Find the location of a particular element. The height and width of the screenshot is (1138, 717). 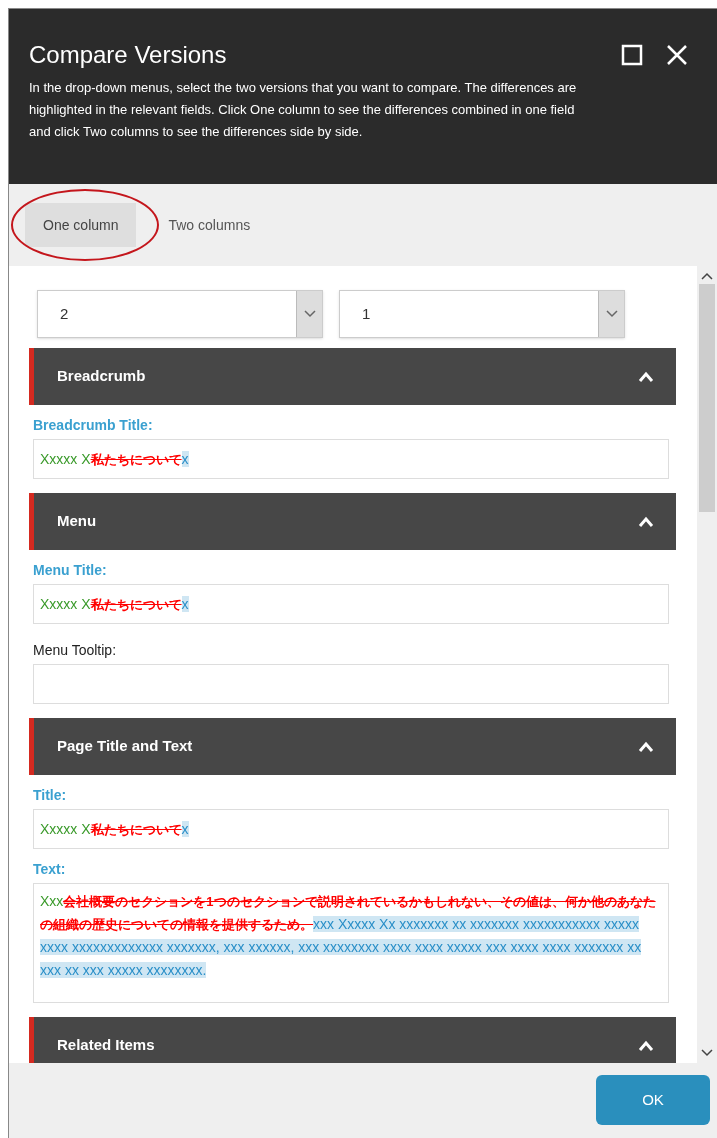

section-header: Menu is located at coordinates (352, 521).